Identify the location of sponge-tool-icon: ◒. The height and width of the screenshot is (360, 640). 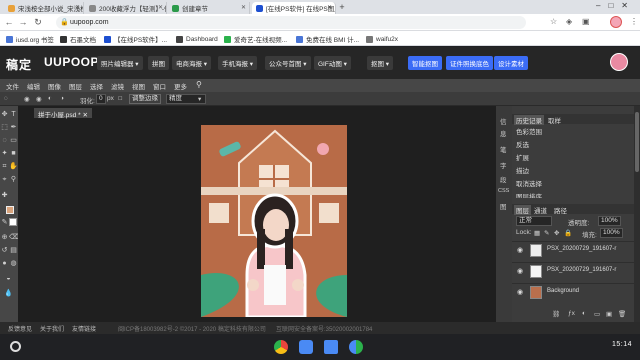
(8, 278).